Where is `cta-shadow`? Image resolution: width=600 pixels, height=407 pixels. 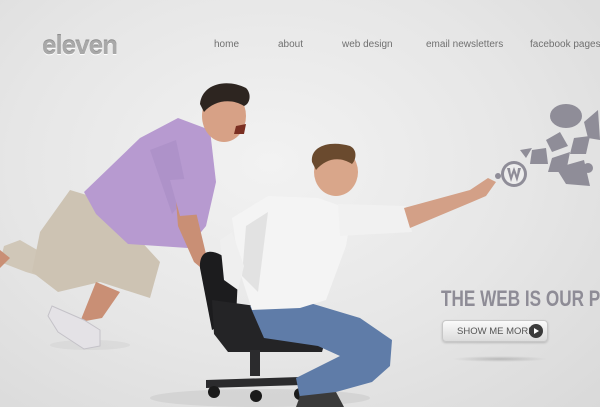 cta-shadow is located at coordinates (500, 359).